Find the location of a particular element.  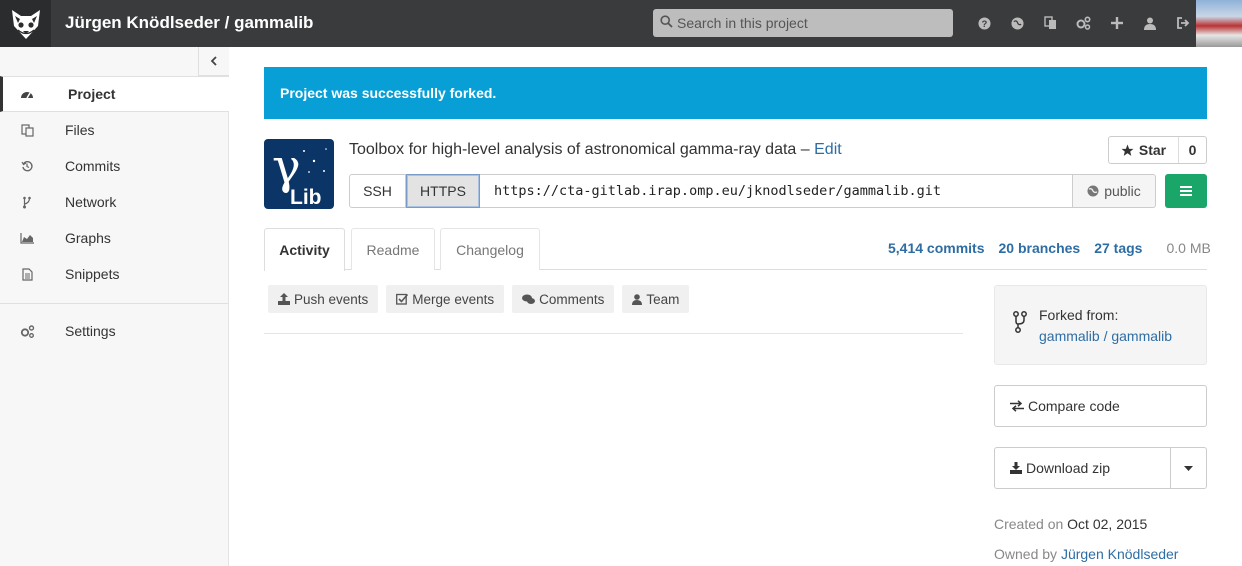

logout-icon is located at coordinates (1182, 23).